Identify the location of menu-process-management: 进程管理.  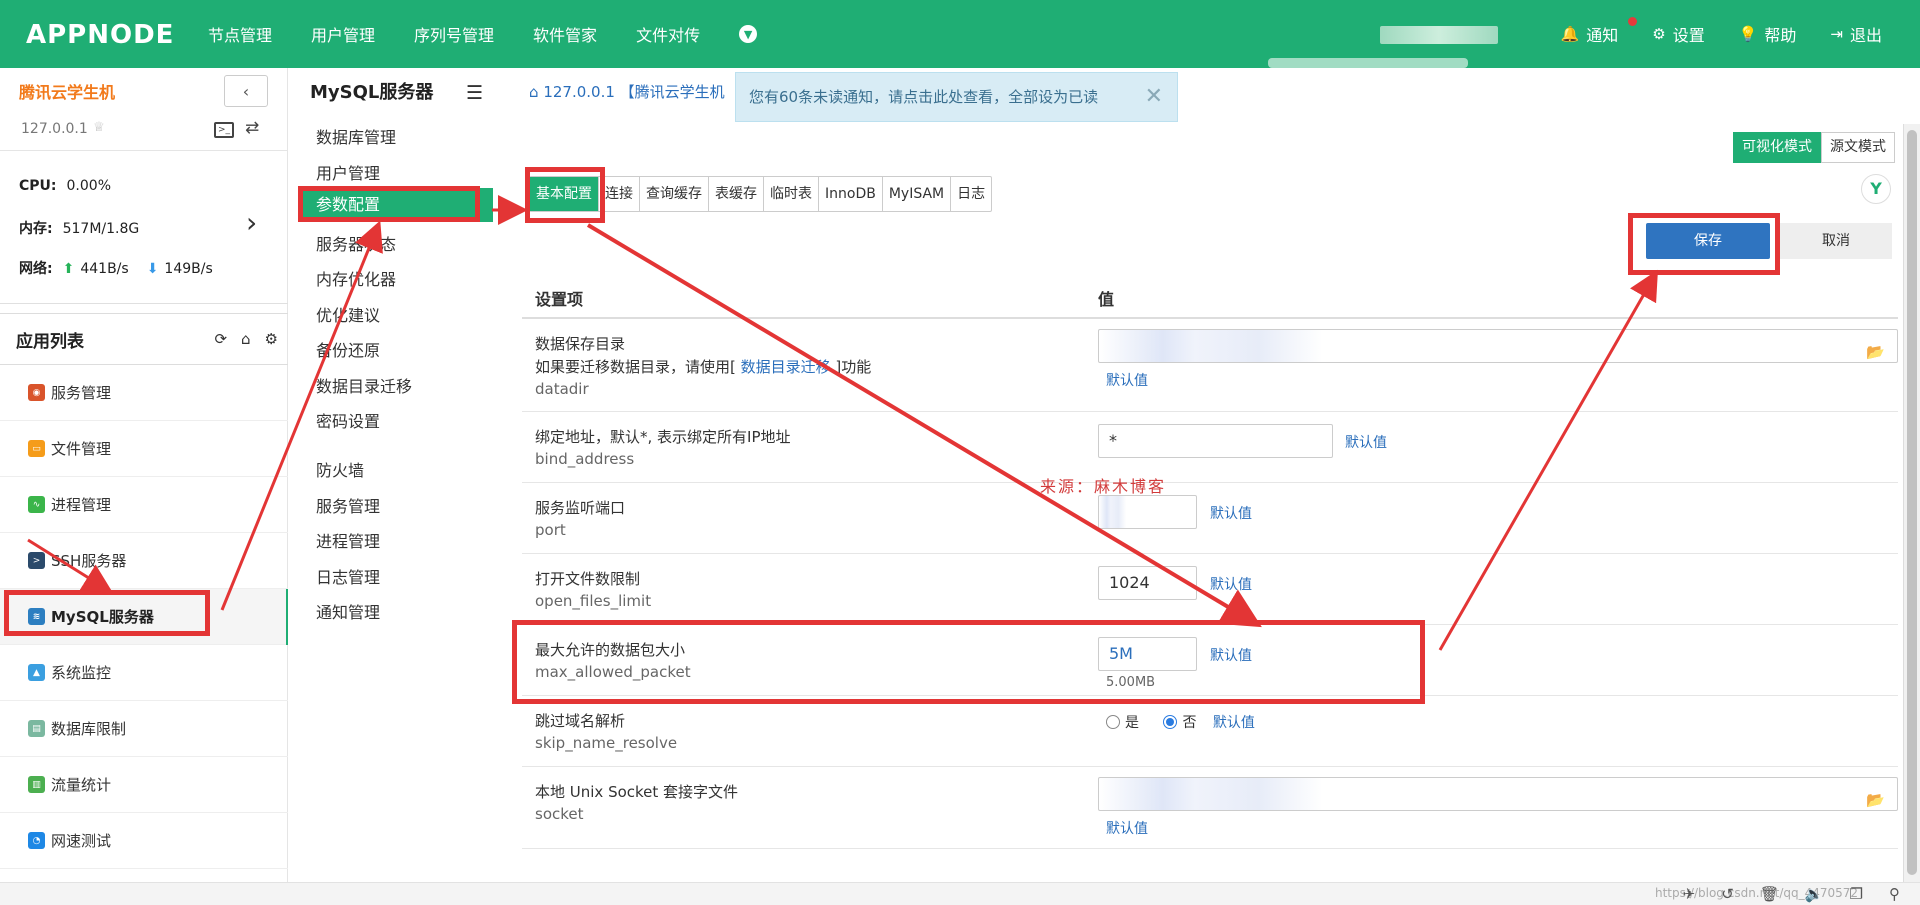
(348, 540).